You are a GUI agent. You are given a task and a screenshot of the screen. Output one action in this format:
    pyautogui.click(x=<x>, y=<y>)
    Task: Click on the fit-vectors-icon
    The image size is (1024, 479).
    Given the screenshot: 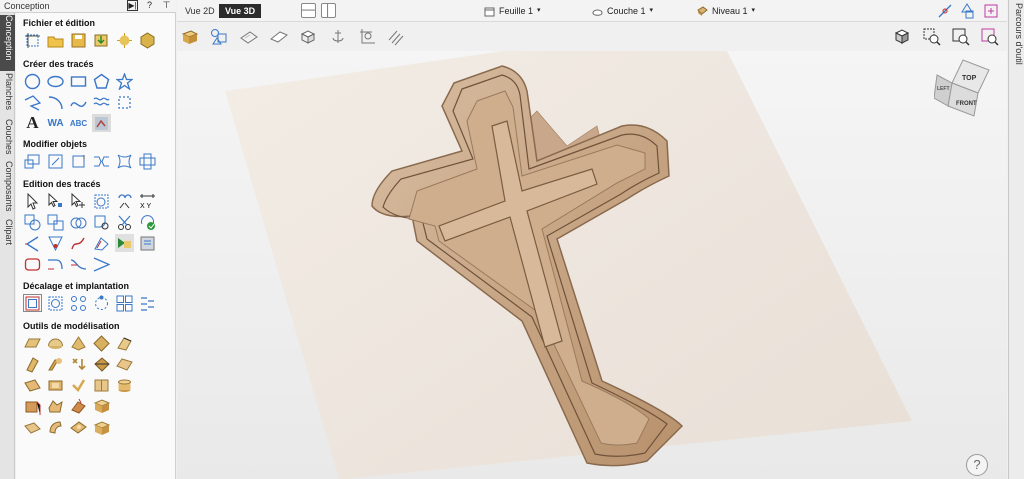 What is the action you would take?
    pyautogui.click(x=55, y=303)
    